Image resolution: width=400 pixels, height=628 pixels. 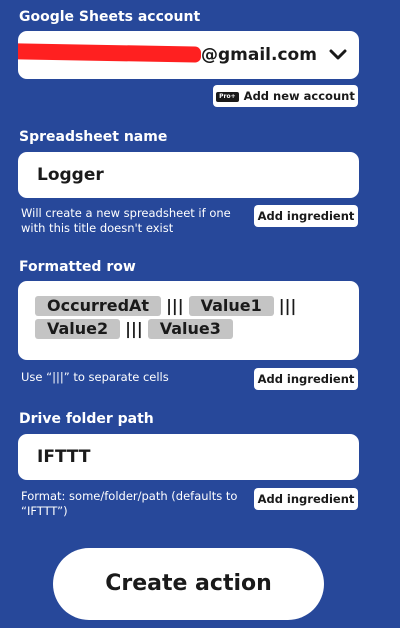 I want to click on account-label: Google Sheets account, so click(x=110, y=17).